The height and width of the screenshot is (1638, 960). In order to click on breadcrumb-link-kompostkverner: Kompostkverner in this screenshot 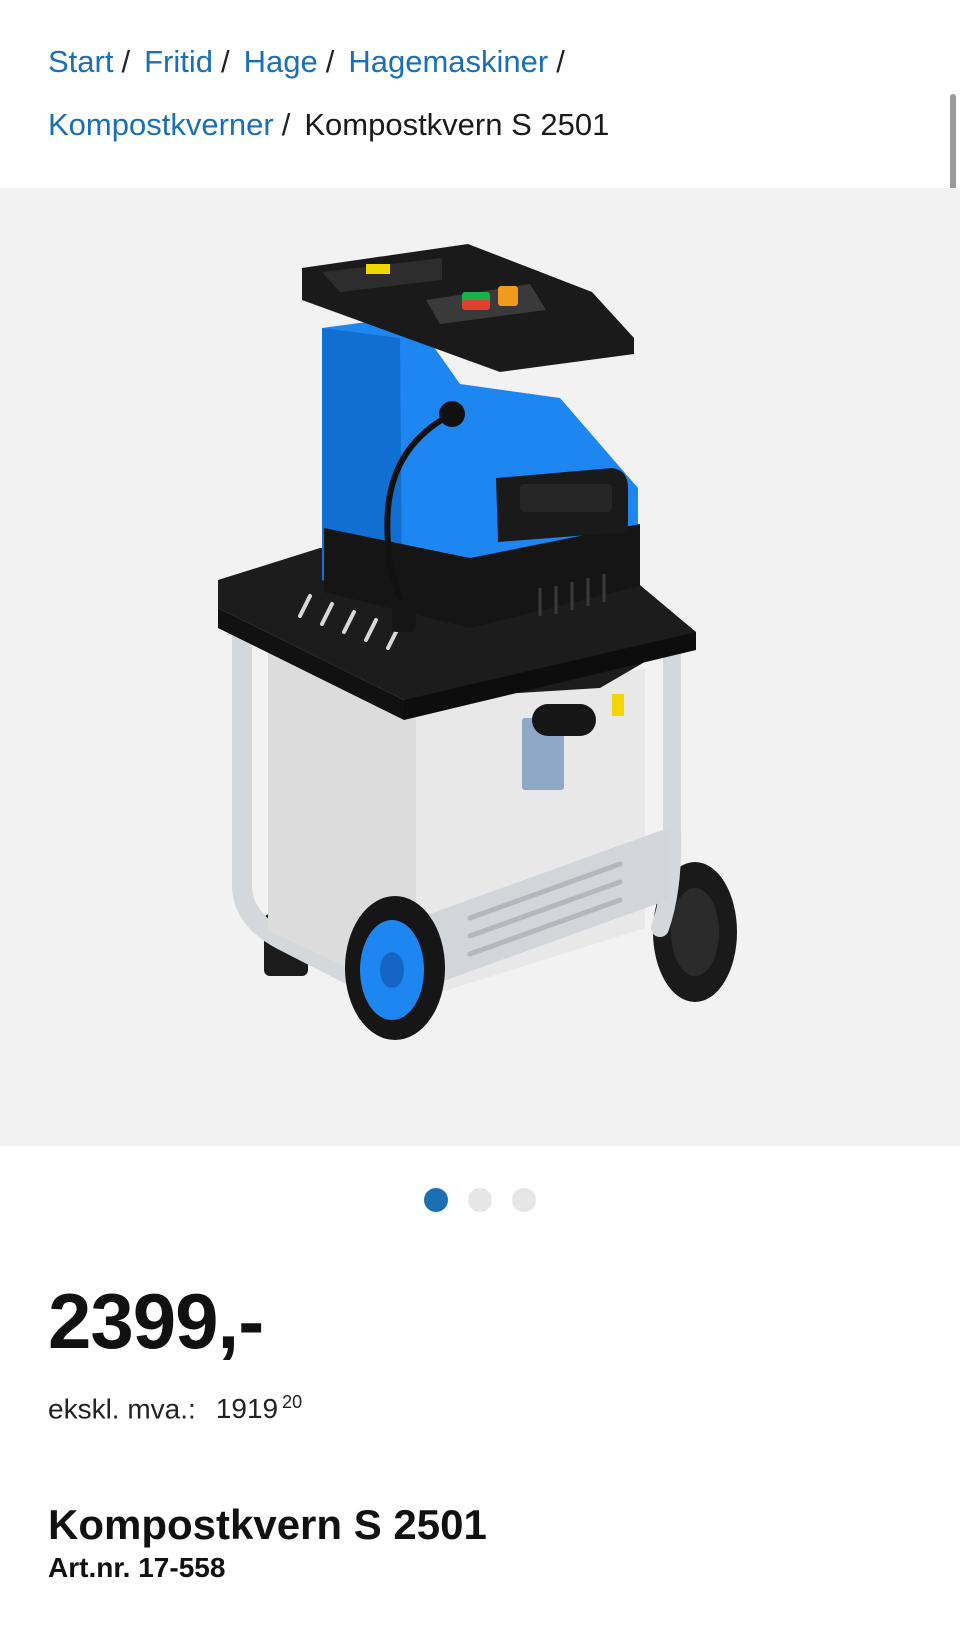, I will do `click(161, 124)`.